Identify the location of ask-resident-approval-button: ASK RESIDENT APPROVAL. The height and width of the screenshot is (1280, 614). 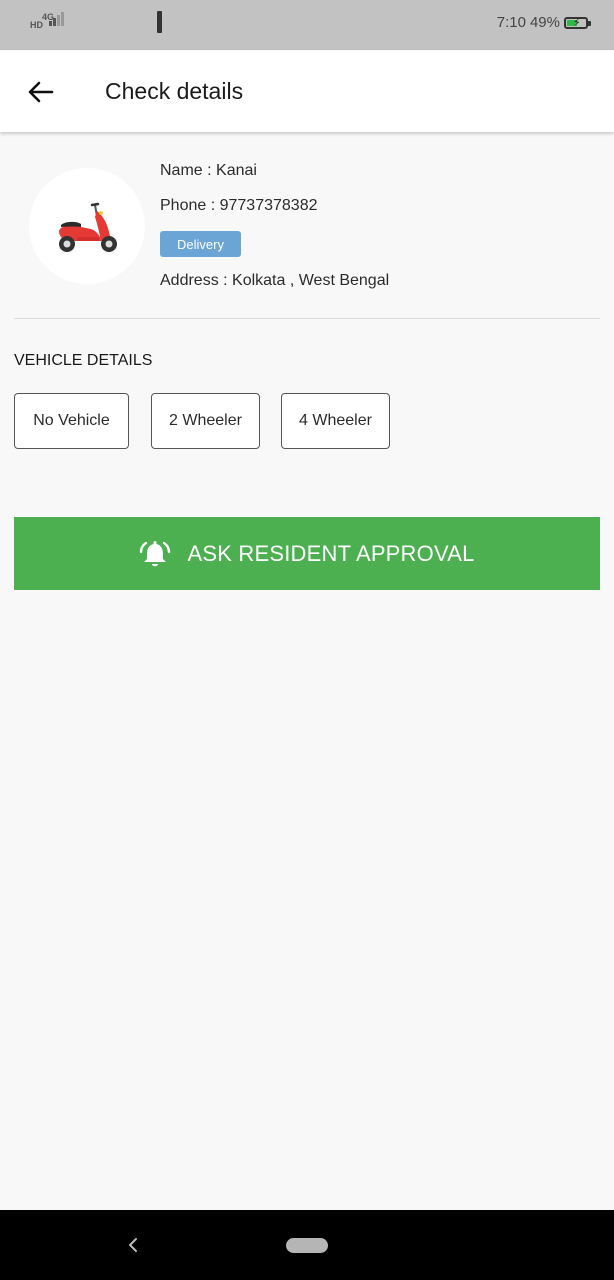
(307, 553).